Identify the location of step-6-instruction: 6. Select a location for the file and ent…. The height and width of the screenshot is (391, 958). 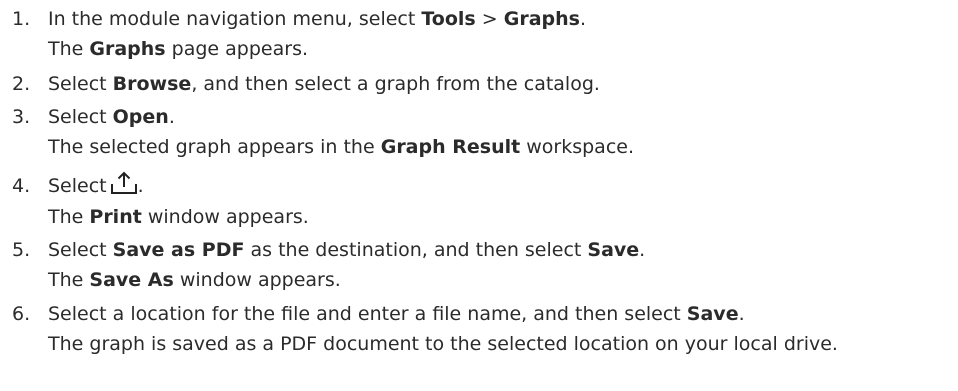
(484, 314).